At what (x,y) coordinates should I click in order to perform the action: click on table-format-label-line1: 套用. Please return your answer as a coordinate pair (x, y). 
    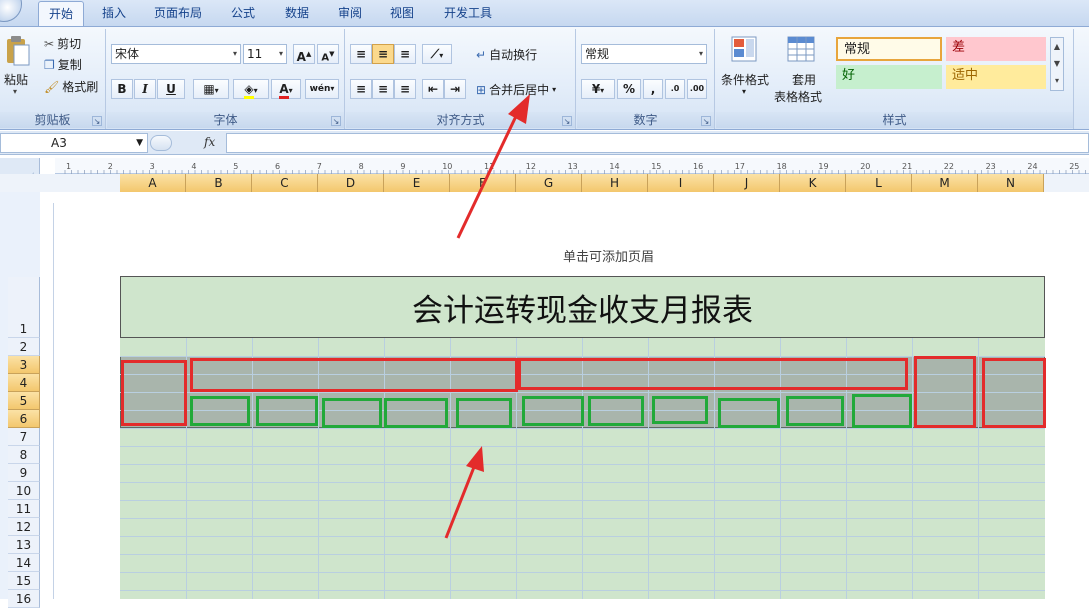
    Looking at the image, I should click on (804, 79).